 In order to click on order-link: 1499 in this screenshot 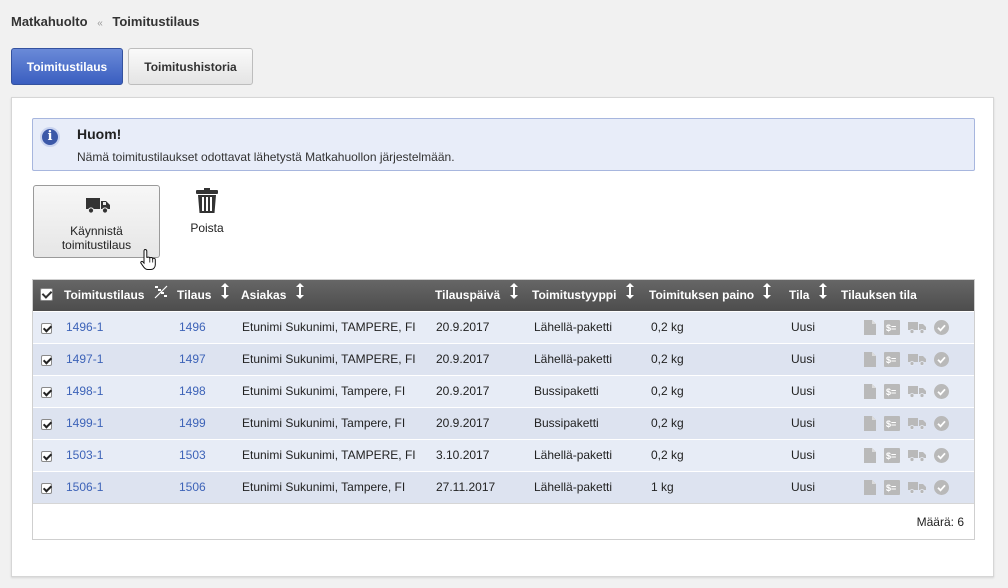, I will do `click(192, 423)`.